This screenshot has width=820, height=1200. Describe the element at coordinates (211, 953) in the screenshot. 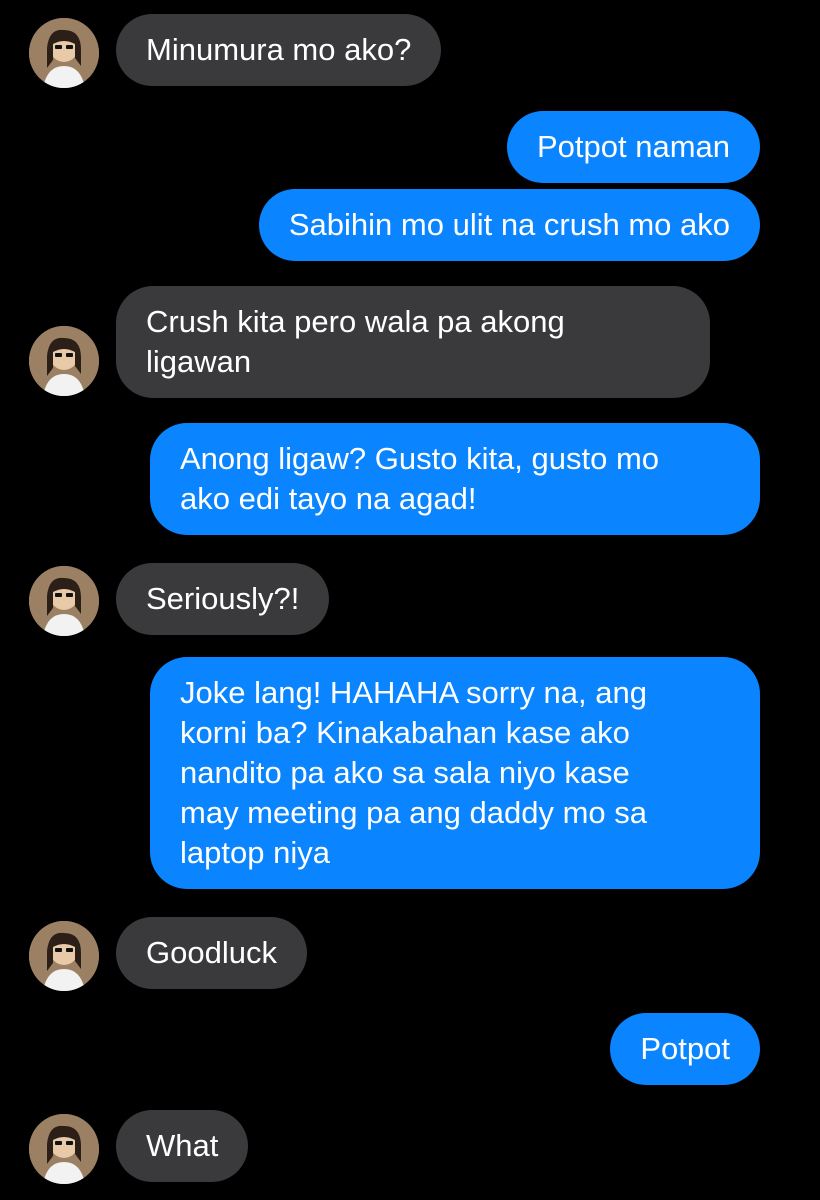

I see `incoming-message-bubble: Goodluck` at that location.